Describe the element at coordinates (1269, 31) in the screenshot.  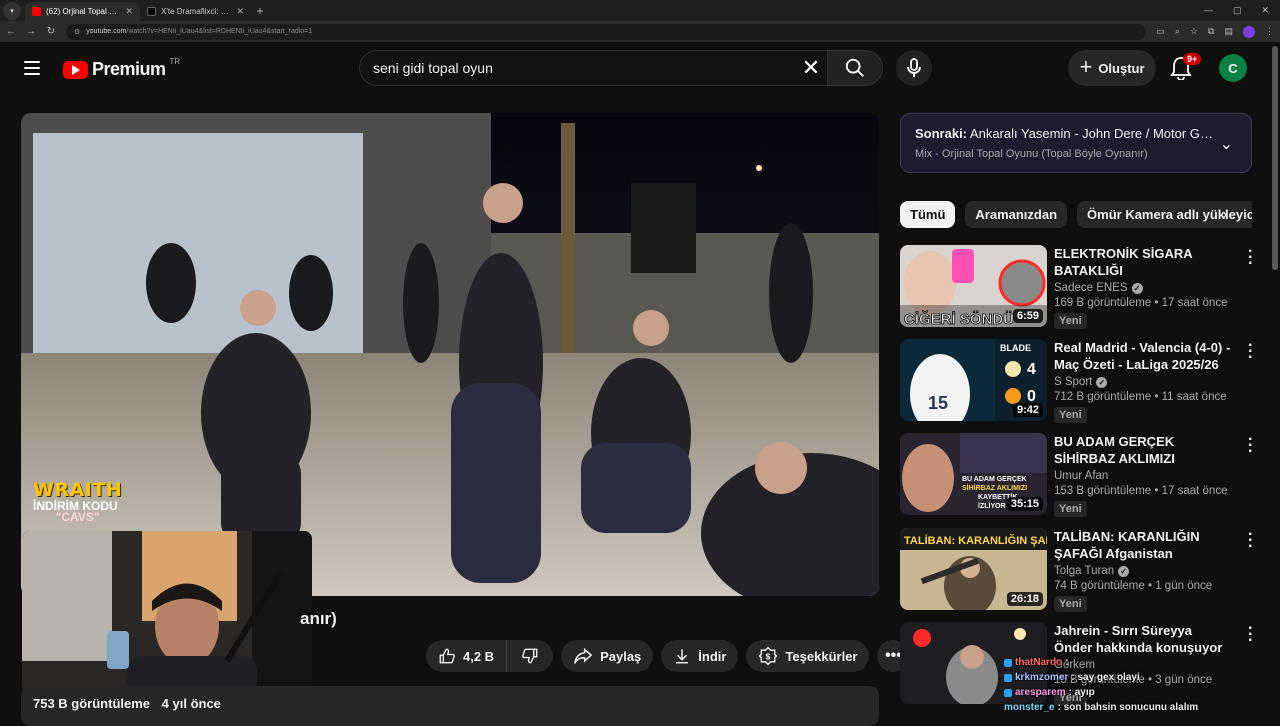
I see `menu-dots-icon: ⋮` at that location.